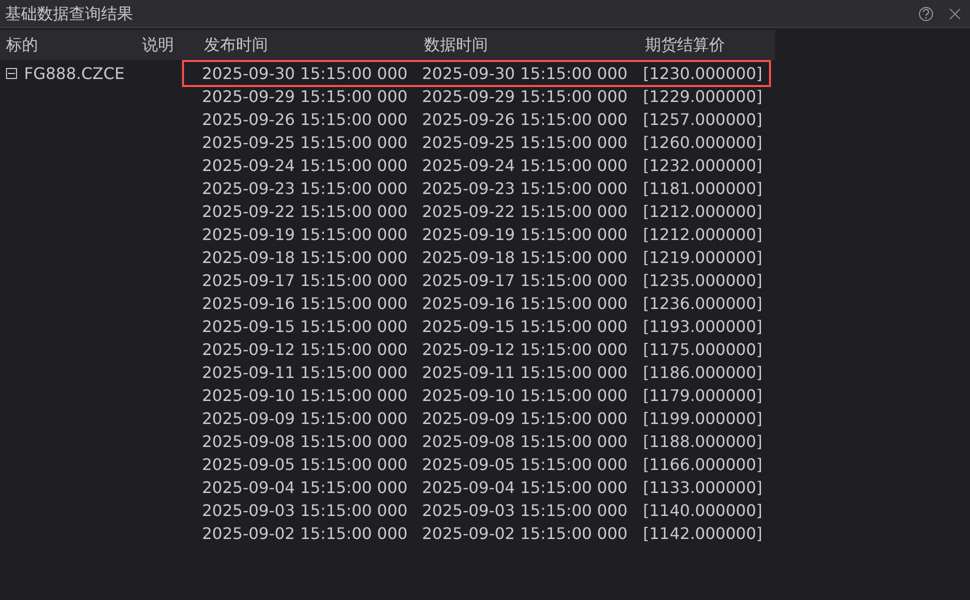  I want to click on data-row: 2025-09-15 15:15:00 000 2025-09-15 15:15:00 000 [1193.000000], so click(476, 326).